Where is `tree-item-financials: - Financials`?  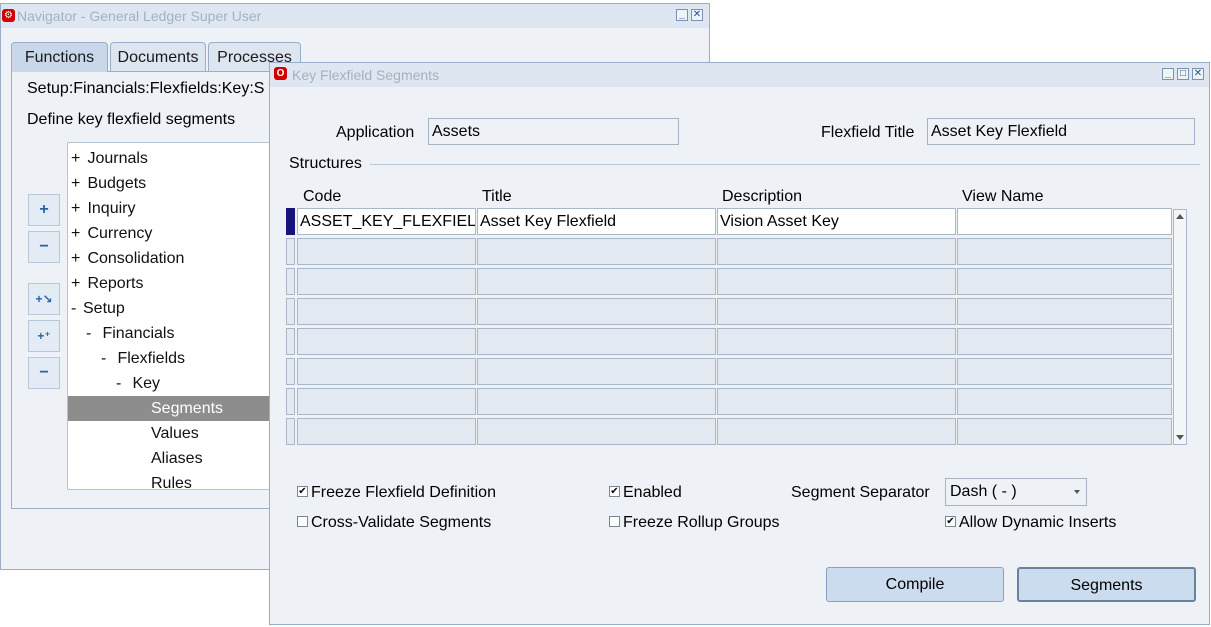 tree-item-financials: - Financials is located at coordinates (130, 333).